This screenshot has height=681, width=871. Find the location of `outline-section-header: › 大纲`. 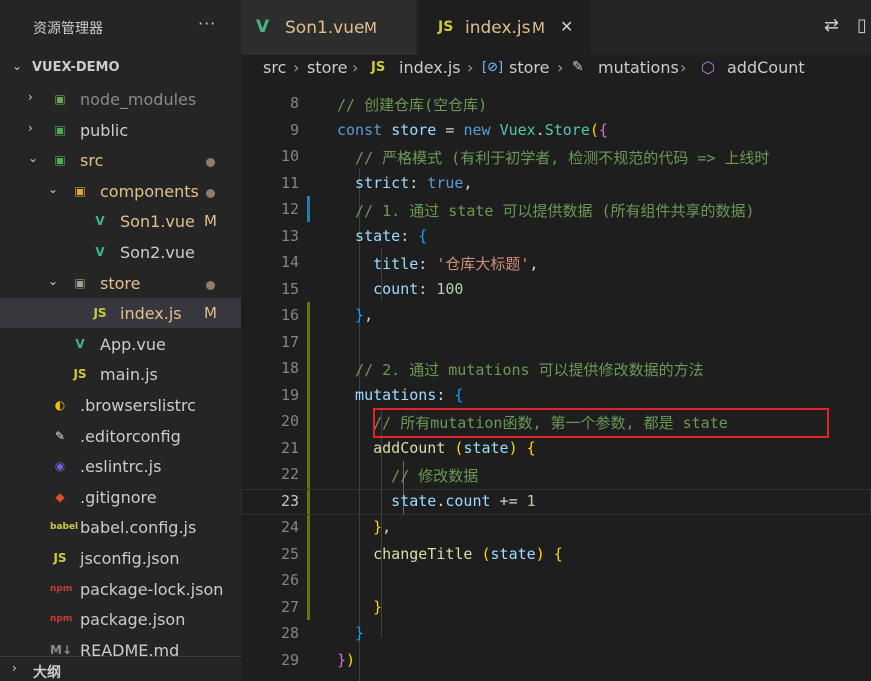

outline-section-header: › 大纲 is located at coordinates (120, 668).